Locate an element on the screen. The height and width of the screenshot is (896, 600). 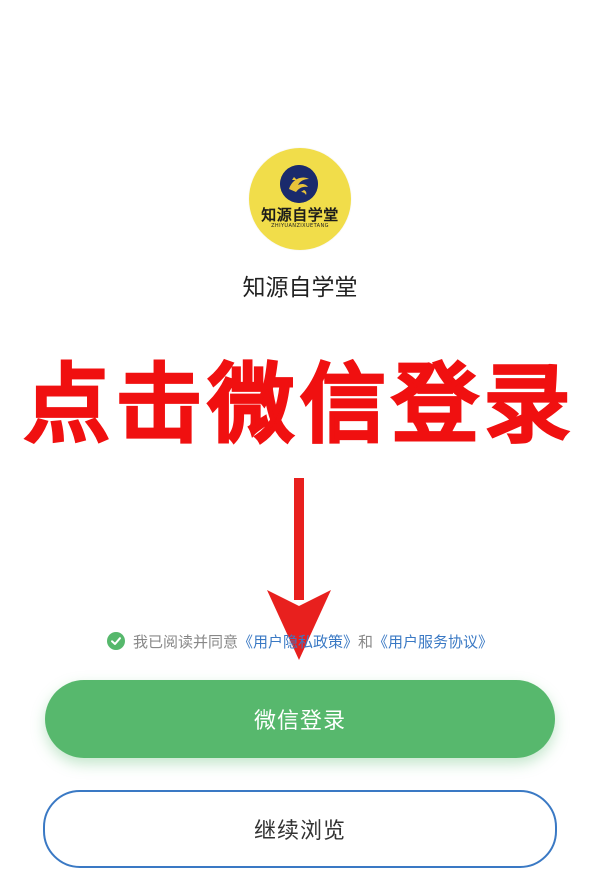
privacy-policy-link: 《用户隐私政策》 is located at coordinates (298, 641).